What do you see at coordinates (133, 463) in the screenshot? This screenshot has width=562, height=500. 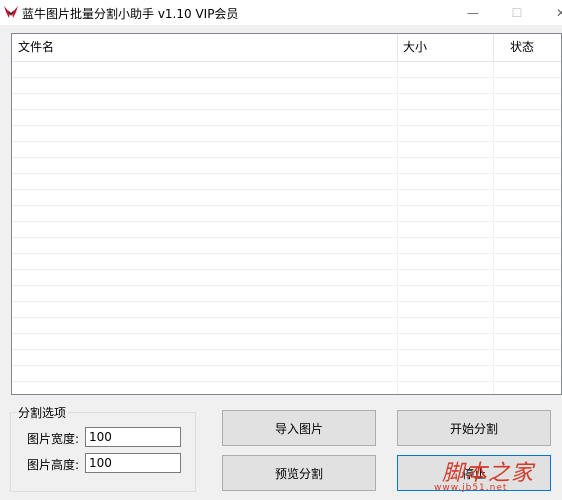 I see `height-input` at bounding box center [133, 463].